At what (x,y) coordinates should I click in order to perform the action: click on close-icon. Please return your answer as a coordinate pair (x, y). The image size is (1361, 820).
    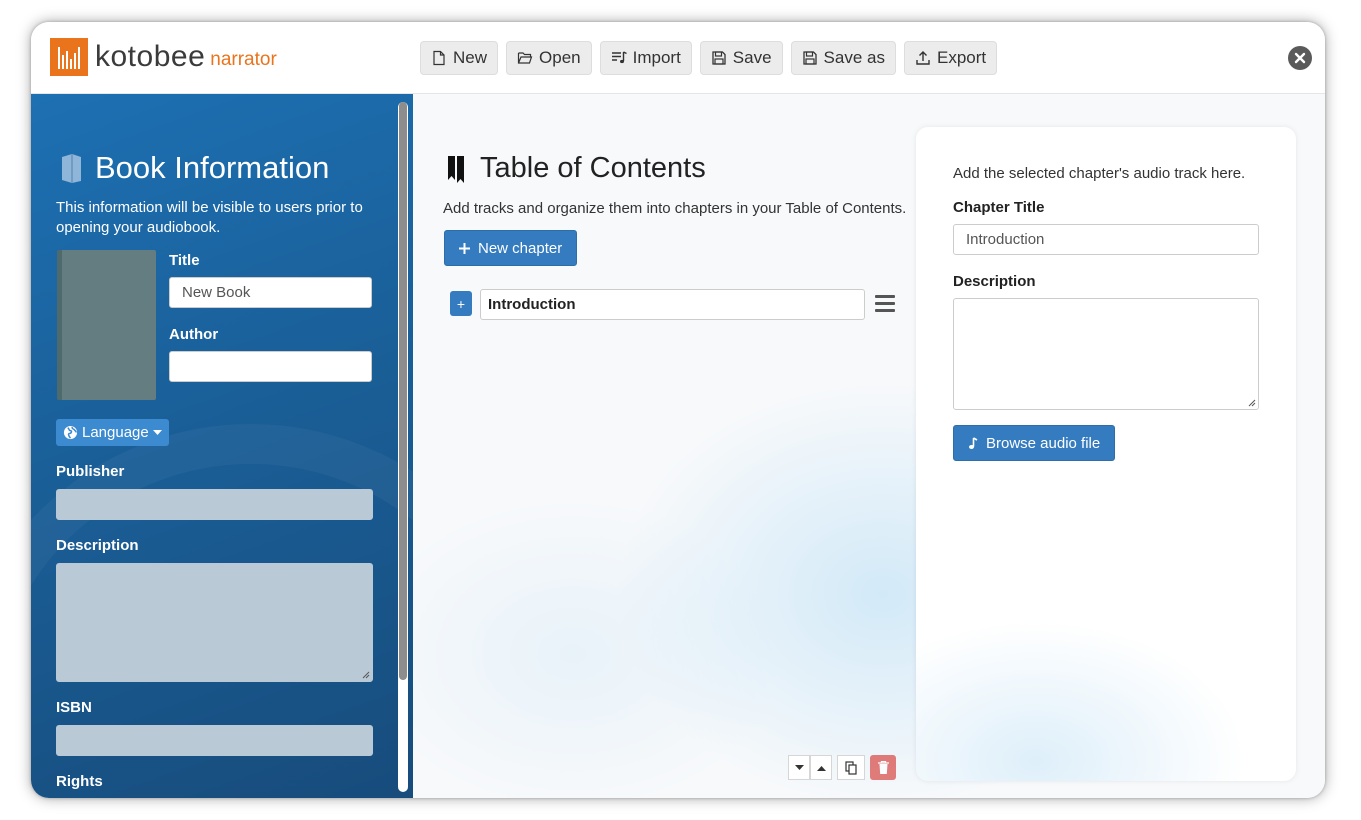
    Looking at the image, I should click on (1300, 58).